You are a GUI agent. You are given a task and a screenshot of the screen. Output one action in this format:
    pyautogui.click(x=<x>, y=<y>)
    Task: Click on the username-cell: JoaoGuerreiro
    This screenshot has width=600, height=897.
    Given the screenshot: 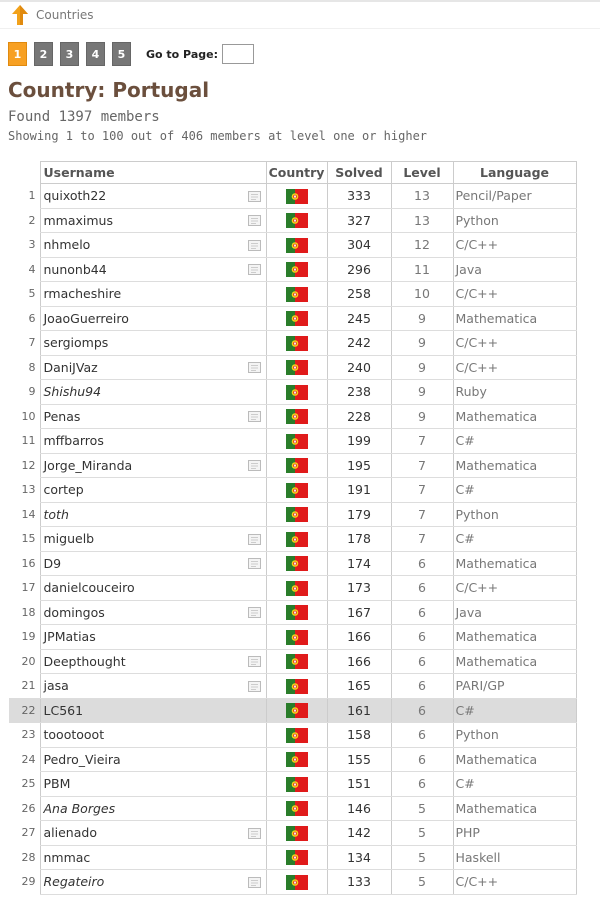 What is the action you would take?
    pyautogui.click(x=152, y=318)
    